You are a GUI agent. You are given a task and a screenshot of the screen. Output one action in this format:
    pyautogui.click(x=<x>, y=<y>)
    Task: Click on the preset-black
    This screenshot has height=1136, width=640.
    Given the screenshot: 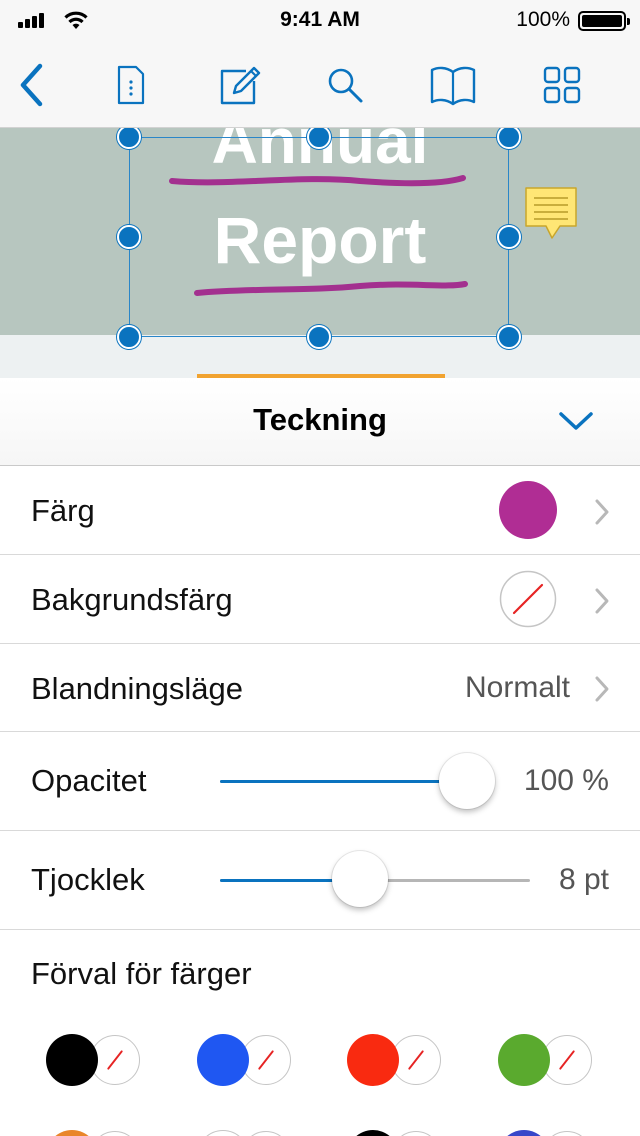 What is the action you would take?
    pyautogui.click(x=94, y=1061)
    